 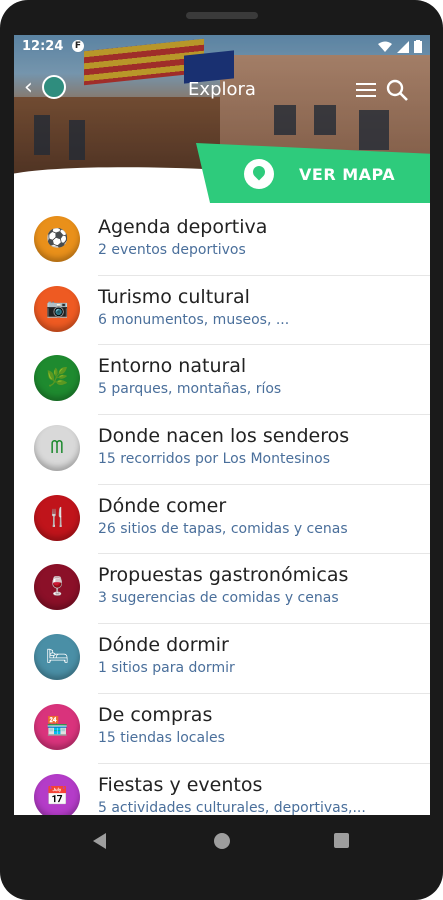 What do you see at coordinates (232, 241) in the screenshot?
I see `list-item: ⚽ Agenda deportiva 2 eventos deportivos` at bounding box center [232, 241].